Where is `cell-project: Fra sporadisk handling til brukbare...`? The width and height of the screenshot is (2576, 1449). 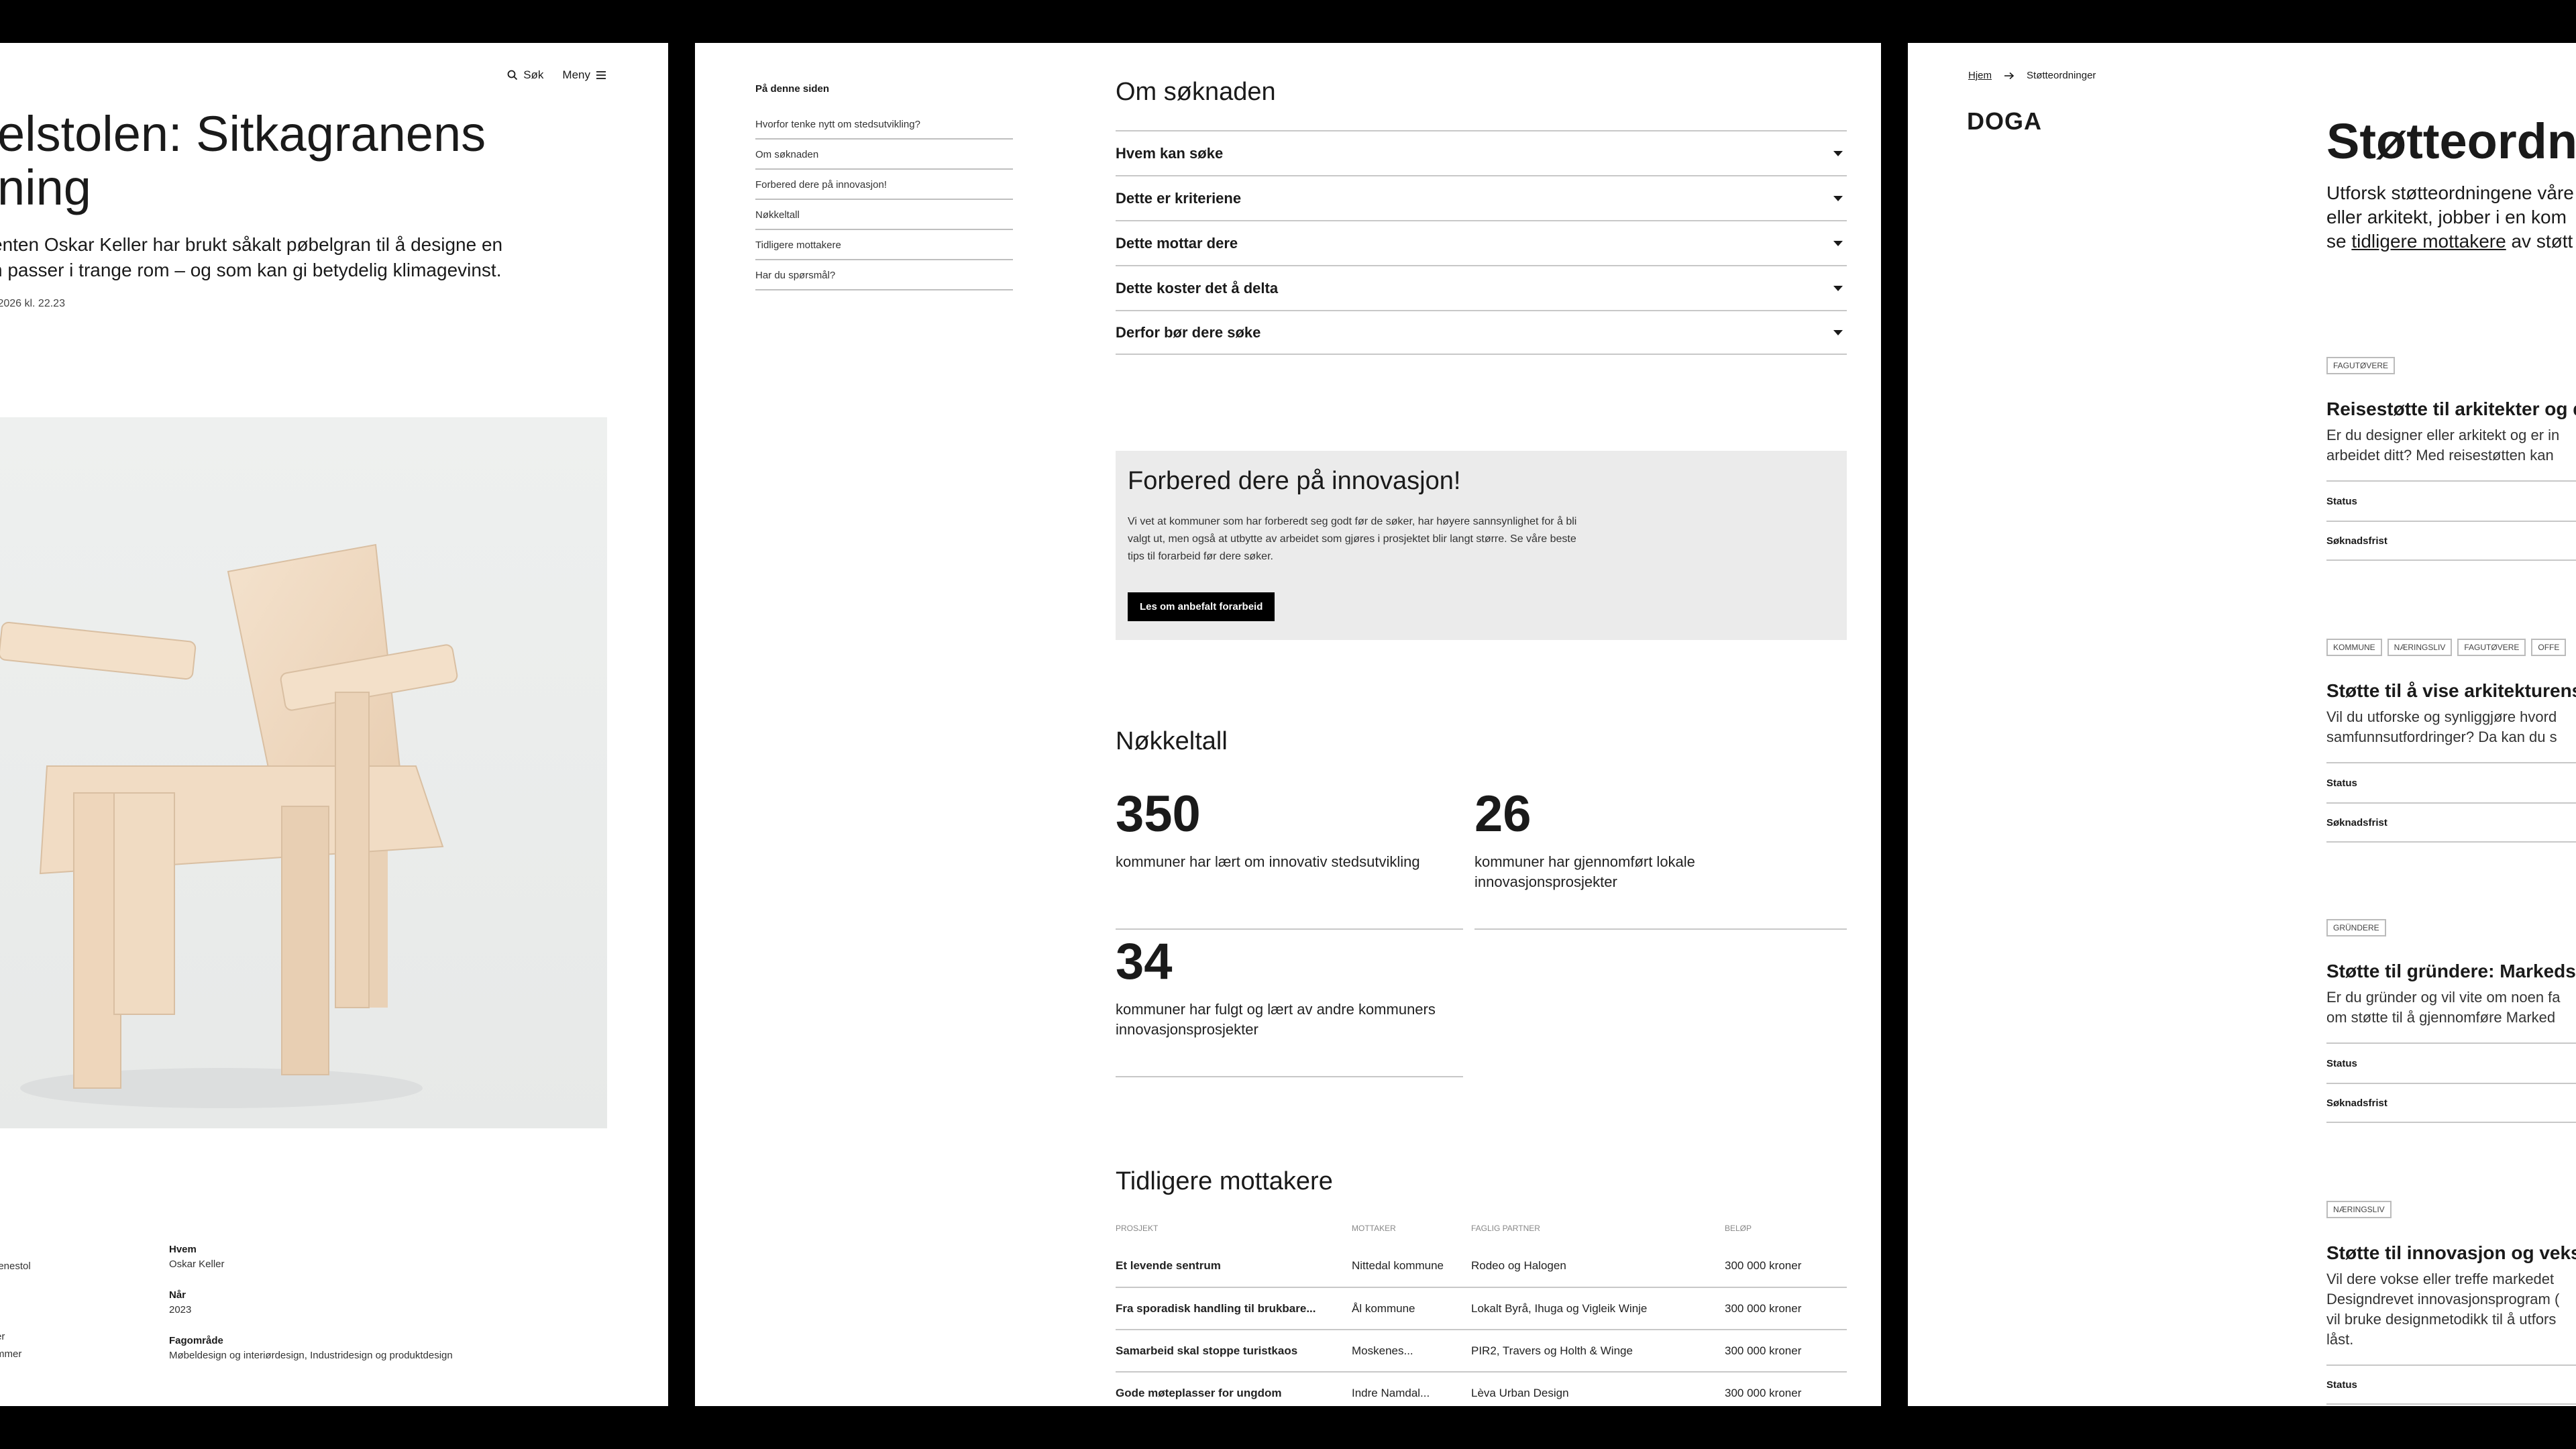
cell-project: Fra sporadisk handling til brukbare... is located at coordinates (1234, 1308).